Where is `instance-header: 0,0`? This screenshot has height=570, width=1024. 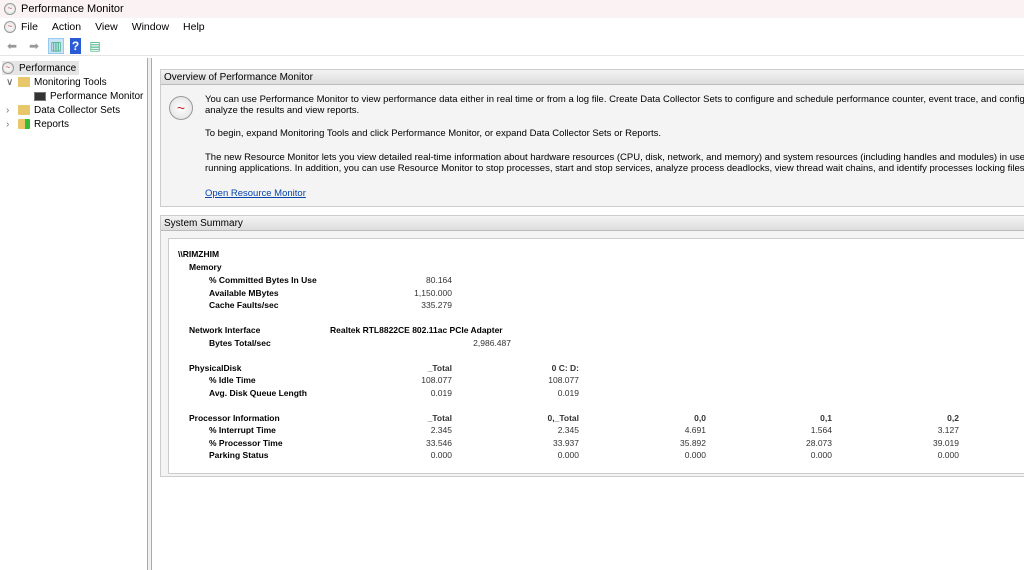 instance-header: 0,0 is located at coordinates (700, 418).